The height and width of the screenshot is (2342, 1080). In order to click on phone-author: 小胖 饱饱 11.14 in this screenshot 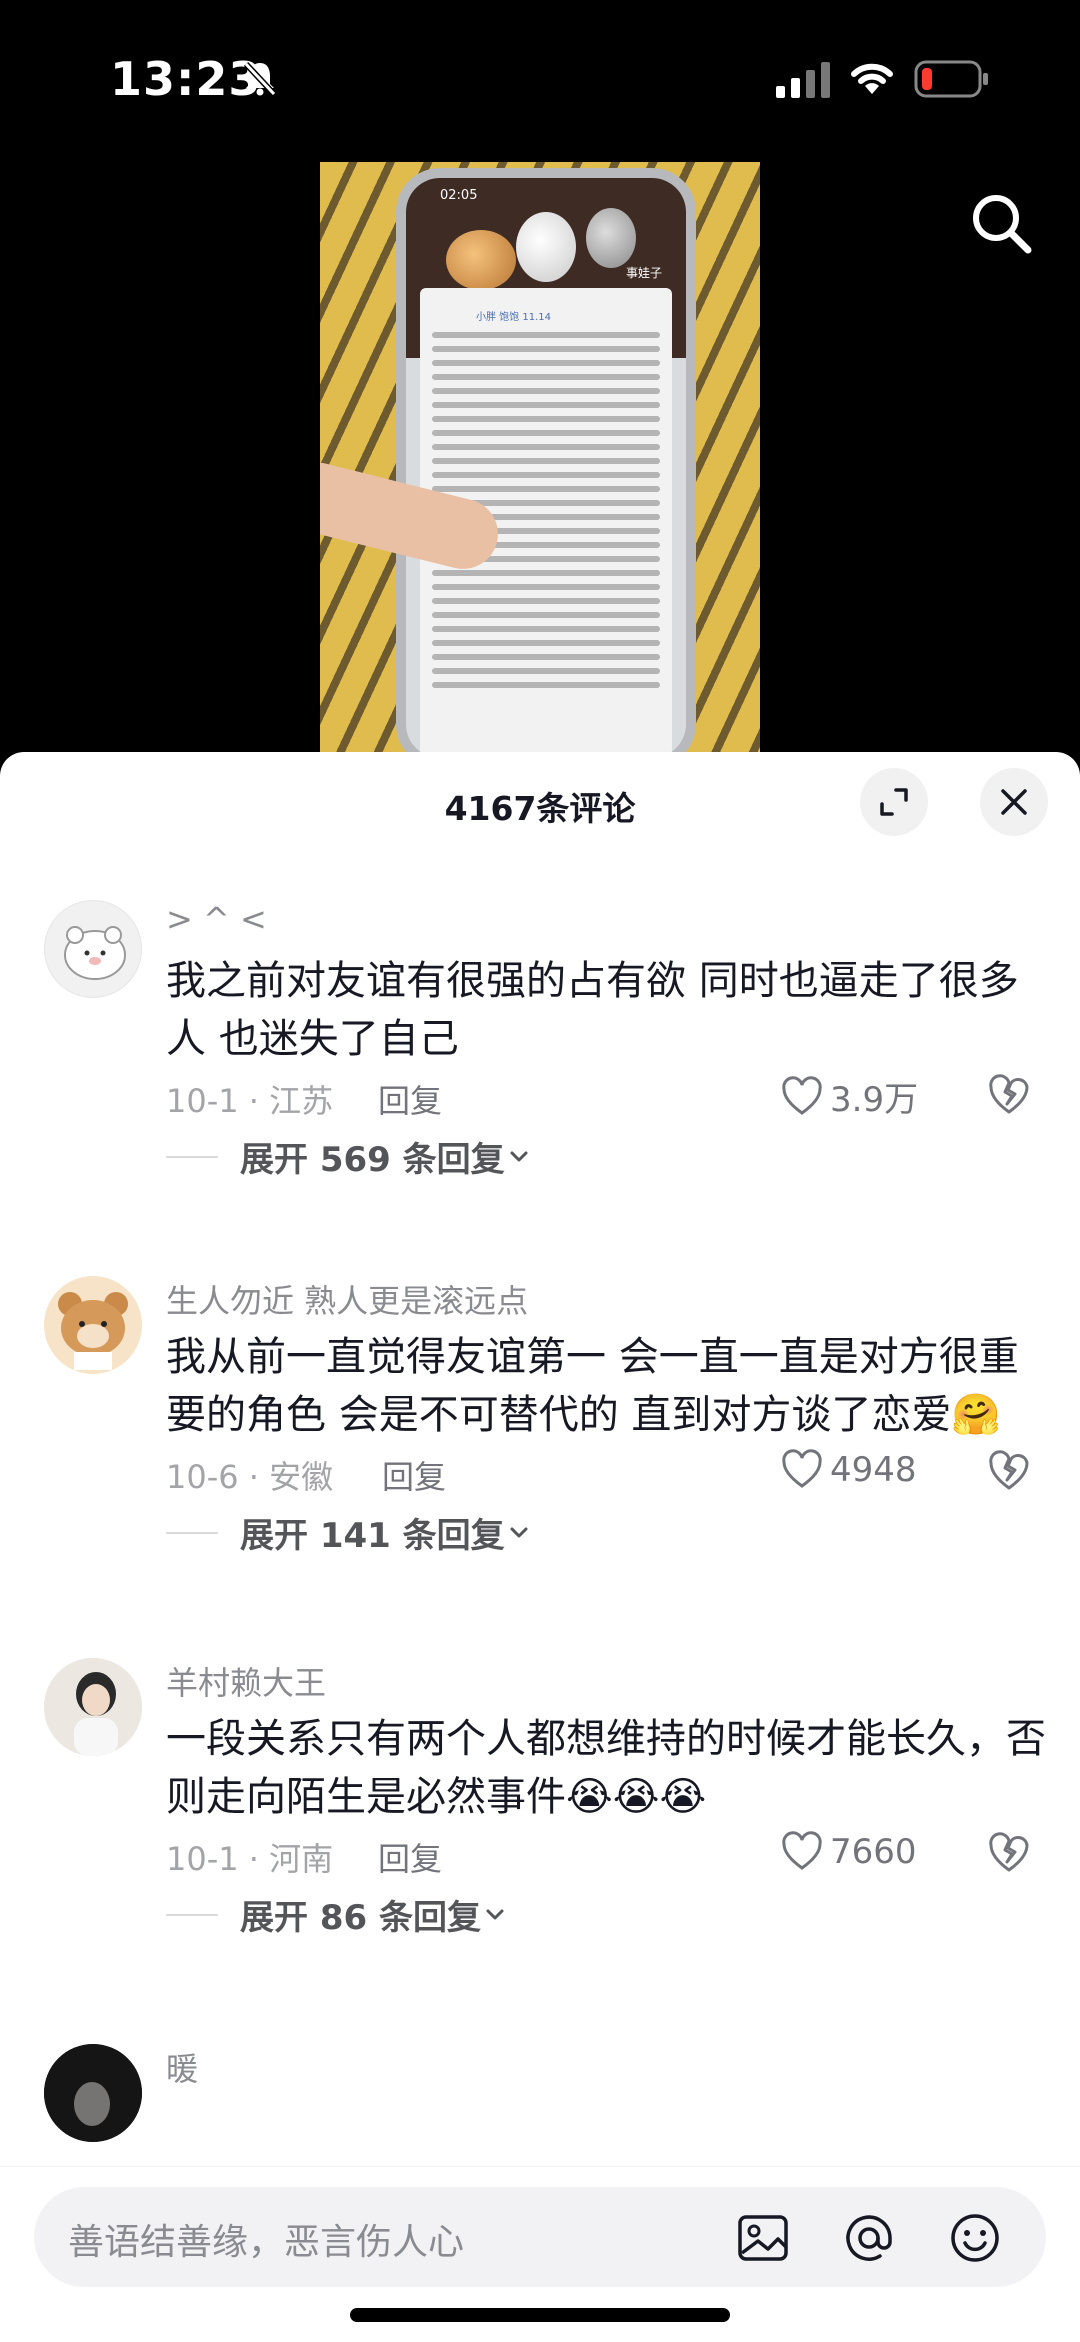, I will do `click(513, 317)`.